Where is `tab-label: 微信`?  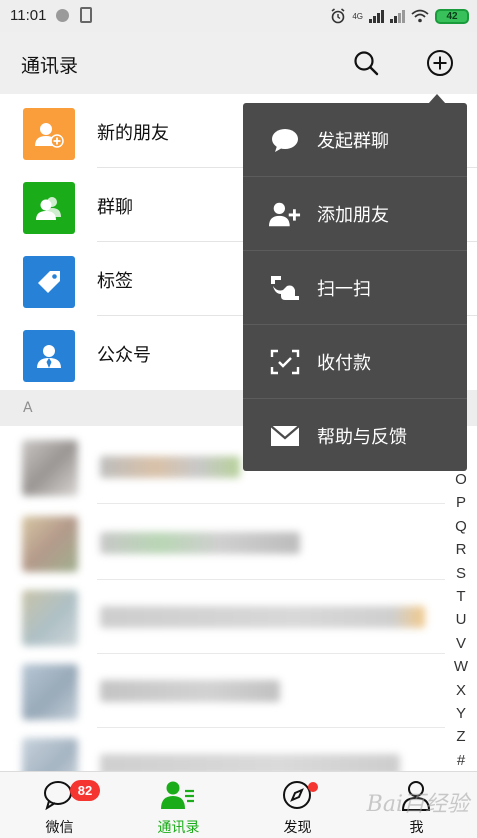 tab-label: 微信 is located at coordinates (59, 828).